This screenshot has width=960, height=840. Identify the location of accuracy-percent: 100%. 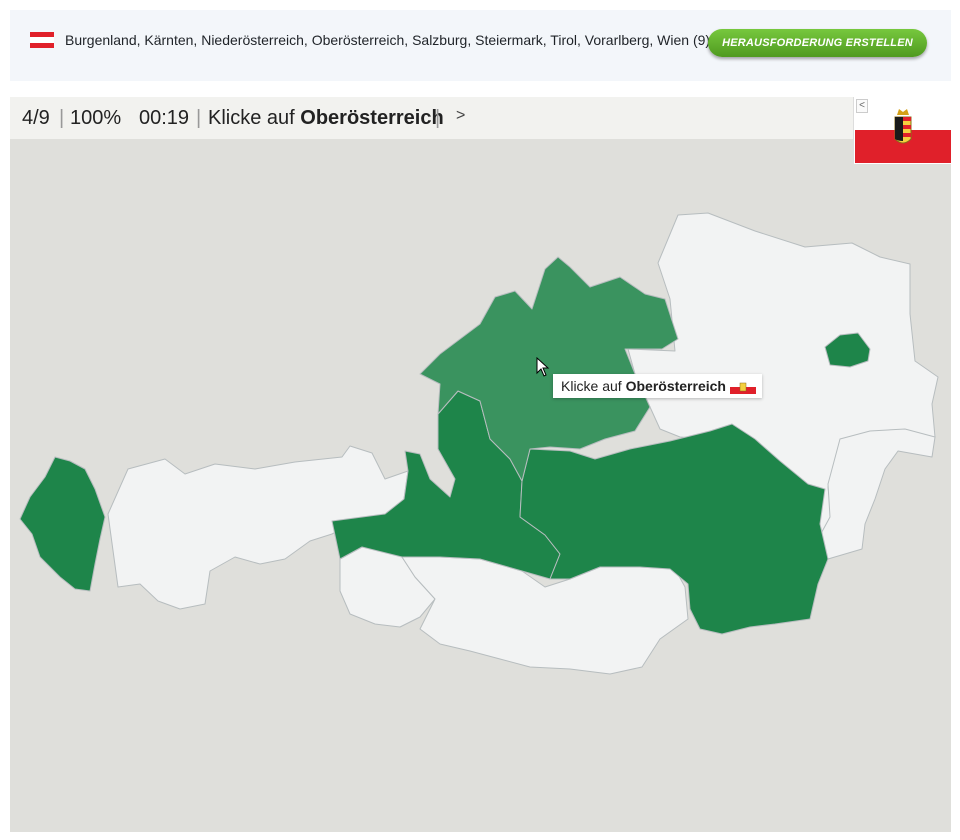
(96, 118).